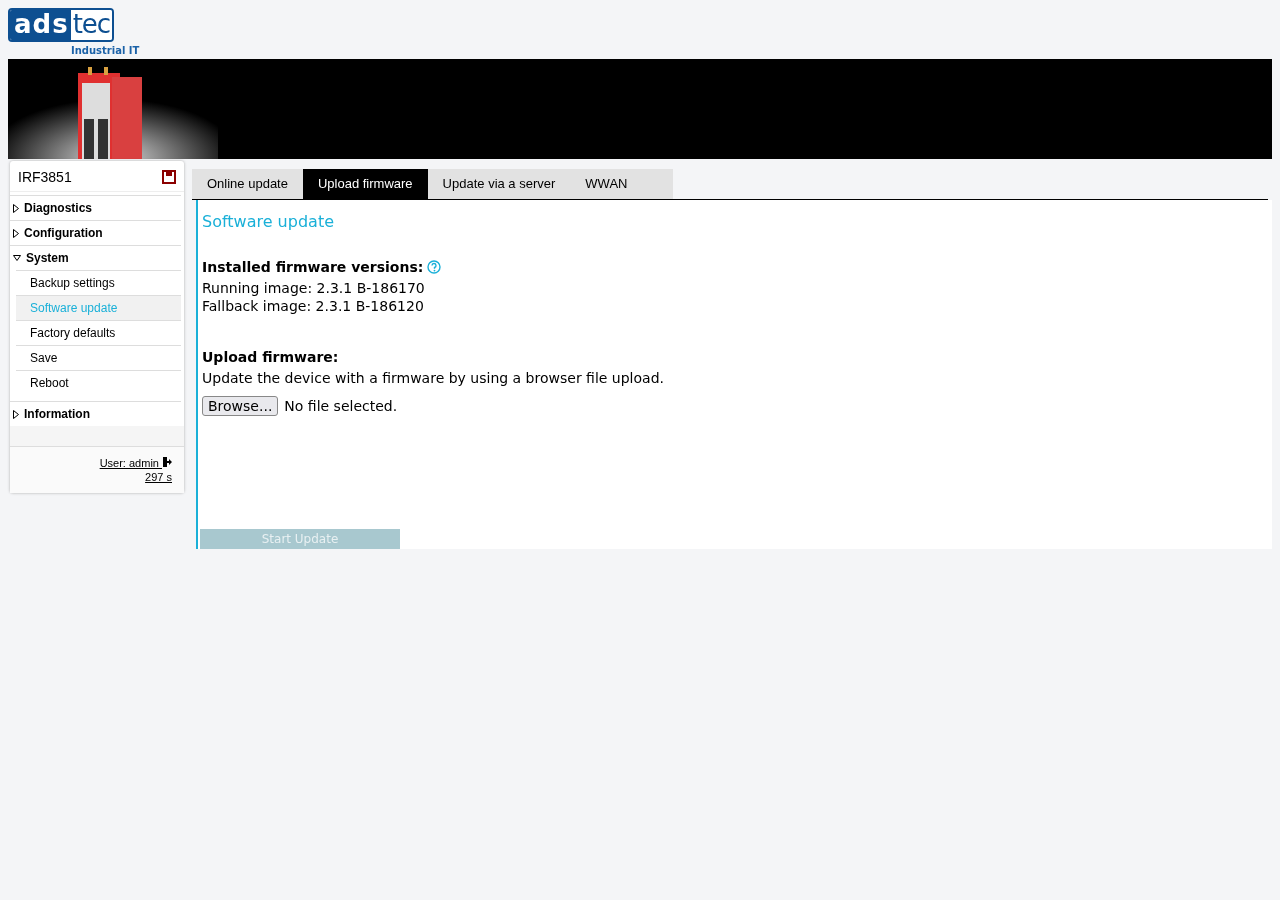 The image size is (1280, 900). What do you see at coordinates (169, 177) in the screenshot?
I see `save-icon` at bounding box center [169, 177].